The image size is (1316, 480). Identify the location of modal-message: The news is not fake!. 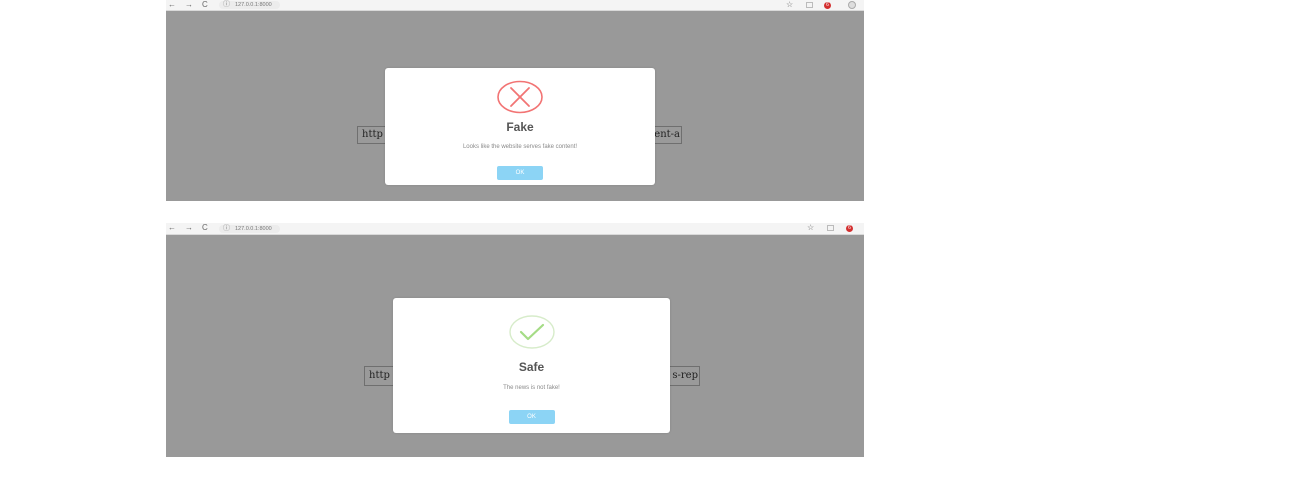
(531, 388).